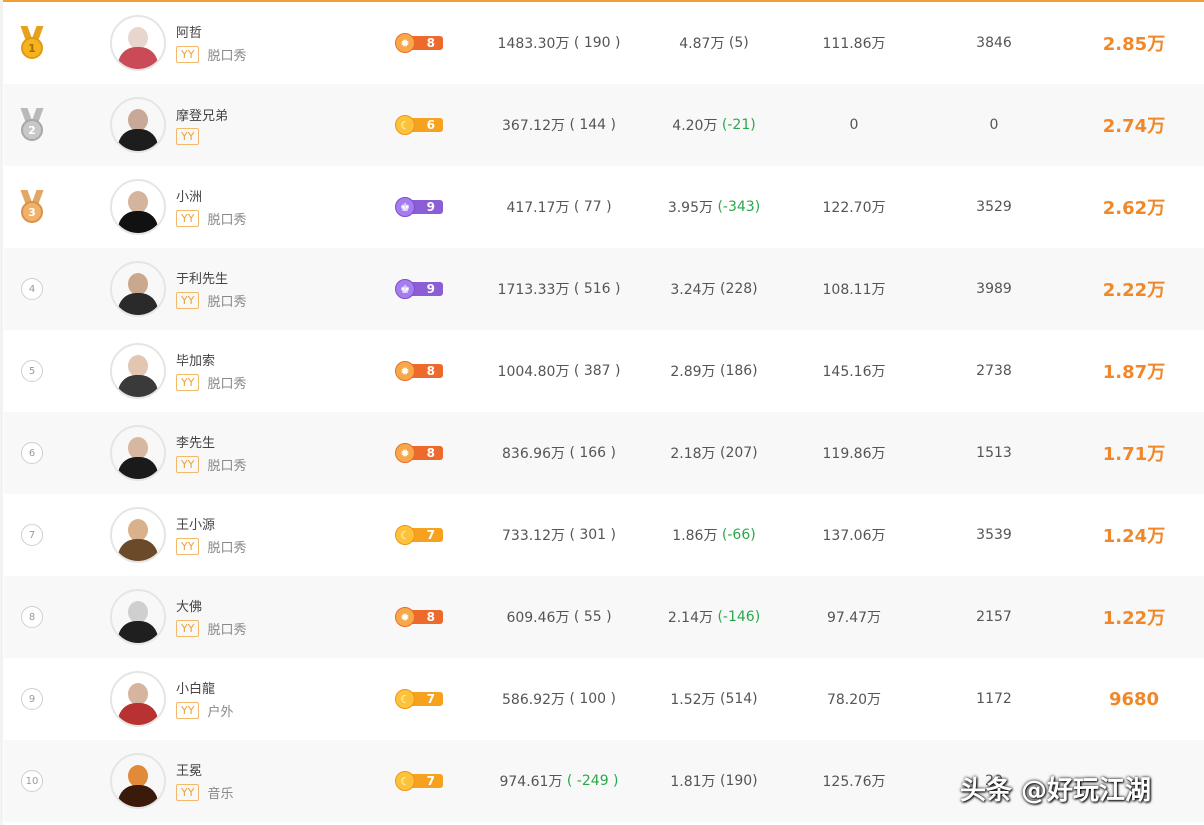  Describe the element at coordinates (592, 699) in the screenshot. I see `stat-a-delta: ( 100 )` at that location.